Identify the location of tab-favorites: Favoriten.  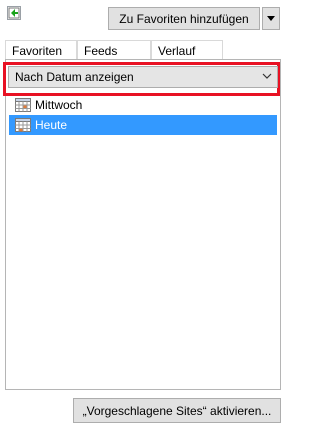
(41, 50).